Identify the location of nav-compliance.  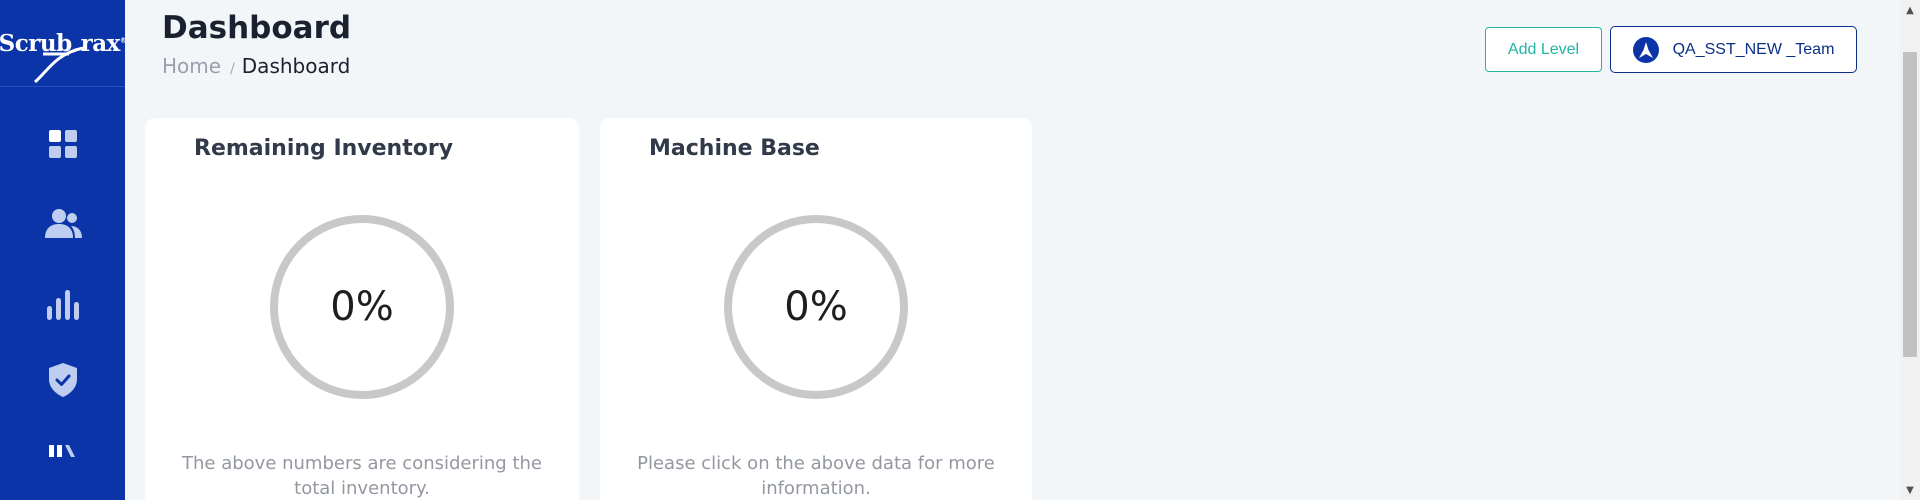
(62, 380).